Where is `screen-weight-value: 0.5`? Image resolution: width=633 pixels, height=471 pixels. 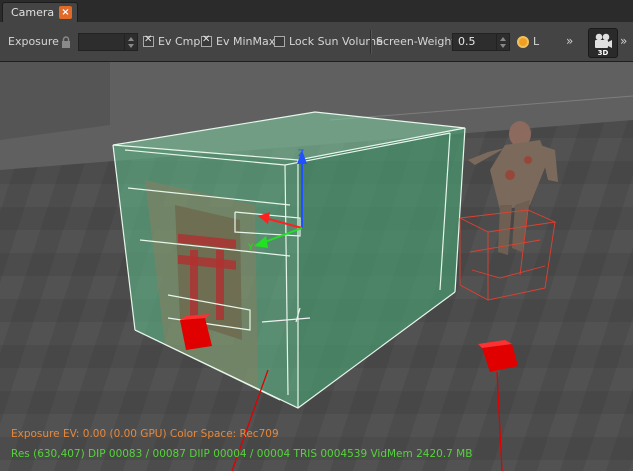
screen-weight-value: 0.5 is located at coordinates (467, 41).